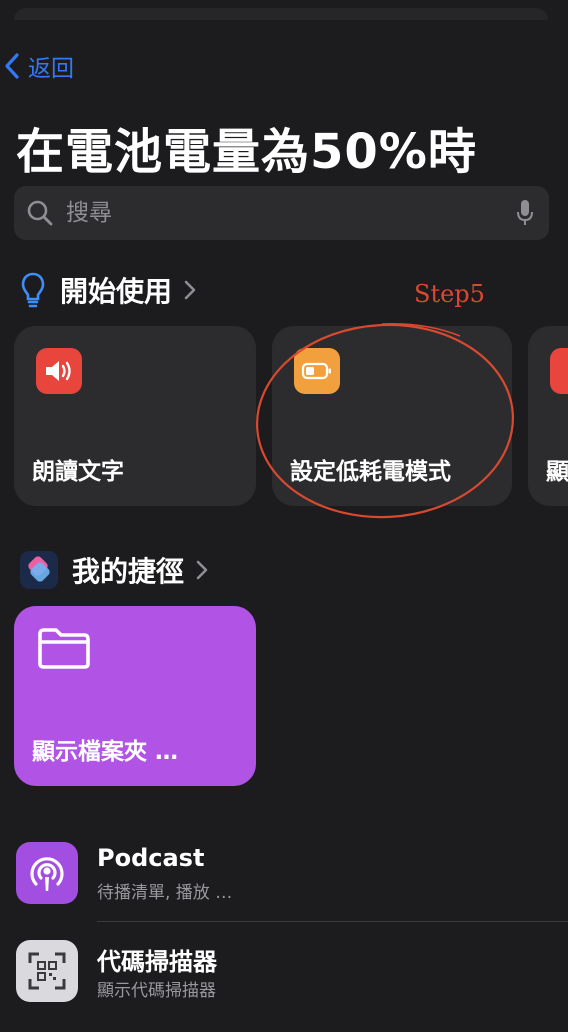 Image resolution: width=568 pixels, height=1032 pixels. Describe the element at coordinates (548, 416) in the screenshot. I see `shortcut-card-partial: 顯` at that location.